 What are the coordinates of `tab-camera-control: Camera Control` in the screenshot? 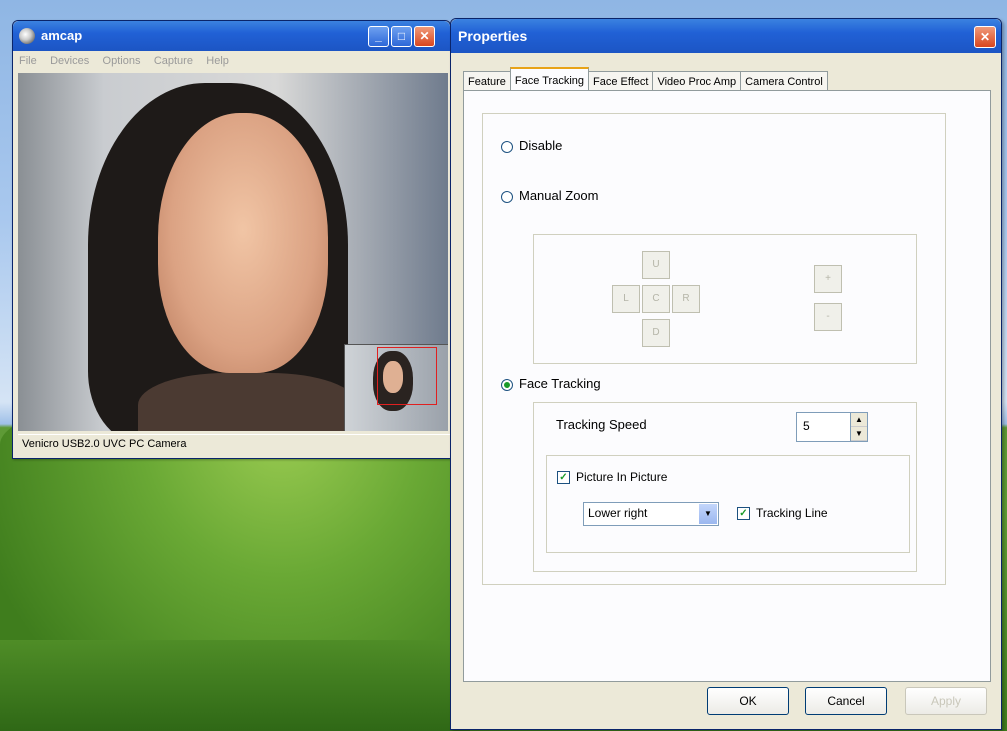 It's located at (784, 81).